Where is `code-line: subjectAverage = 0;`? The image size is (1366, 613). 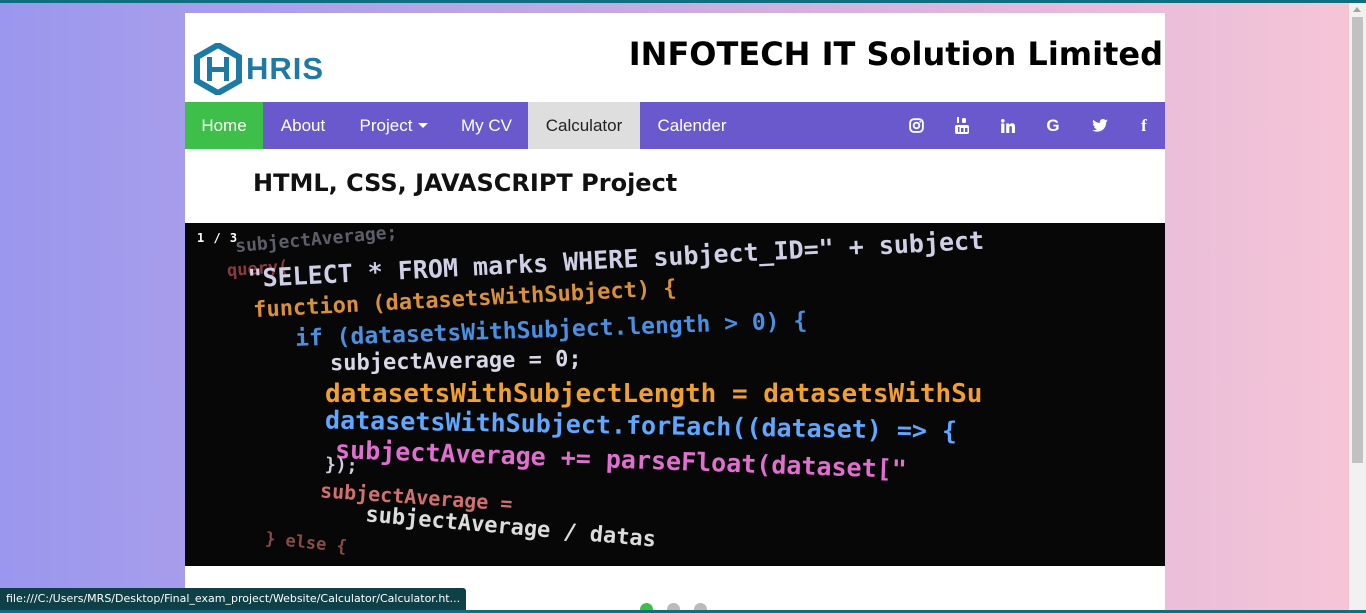 code-line: subjectAverage = 0; is located at coordinates (455, 361).